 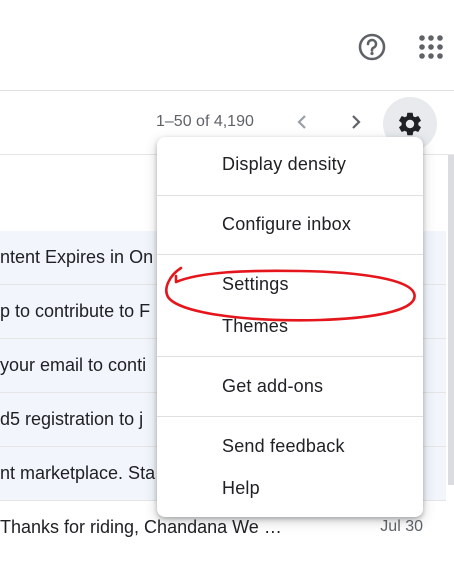 What do you see at coordinates (284, 164) in the screenshot?
I see `menu-item-display-density: Display density` at bounding box center [284, 164].